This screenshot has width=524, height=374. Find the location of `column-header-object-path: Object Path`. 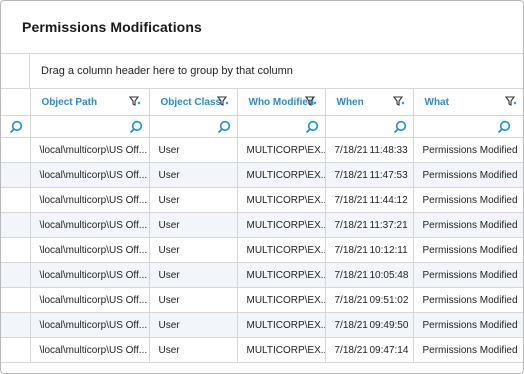

column-header-object-path: Object Path is located at coordinates (90, 102).